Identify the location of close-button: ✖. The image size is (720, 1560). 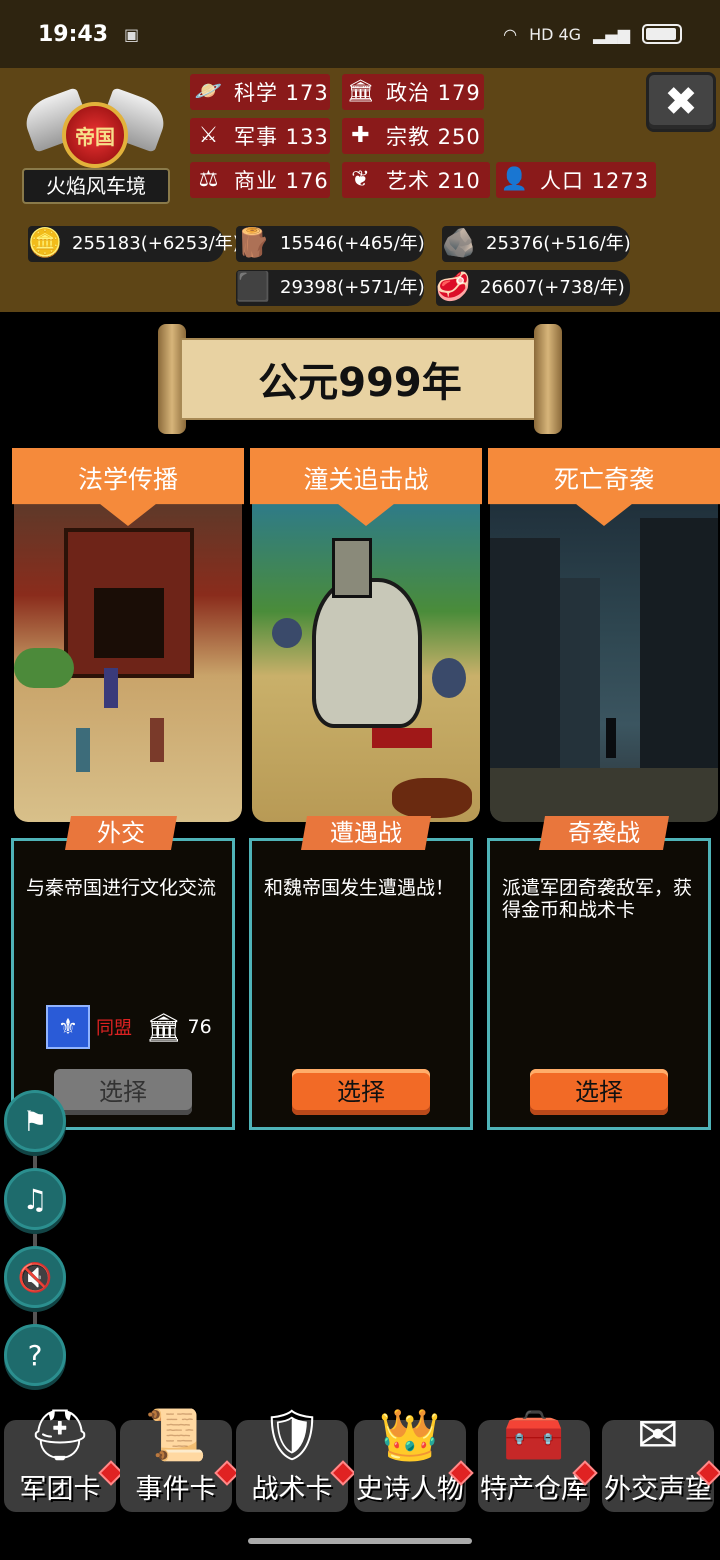
(681, 102).